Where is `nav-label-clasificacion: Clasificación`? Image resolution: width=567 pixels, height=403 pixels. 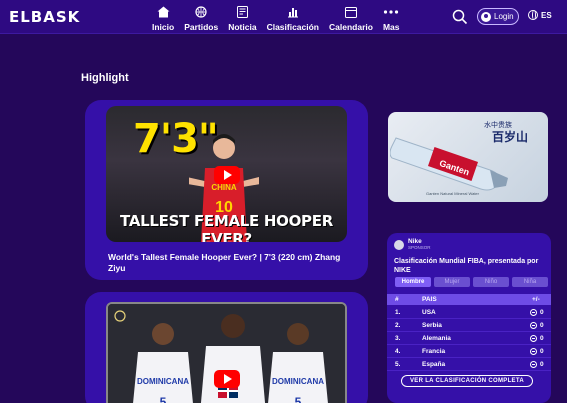
nav-label-clasificacion: Clasificación is located at coordinates (292, 27).